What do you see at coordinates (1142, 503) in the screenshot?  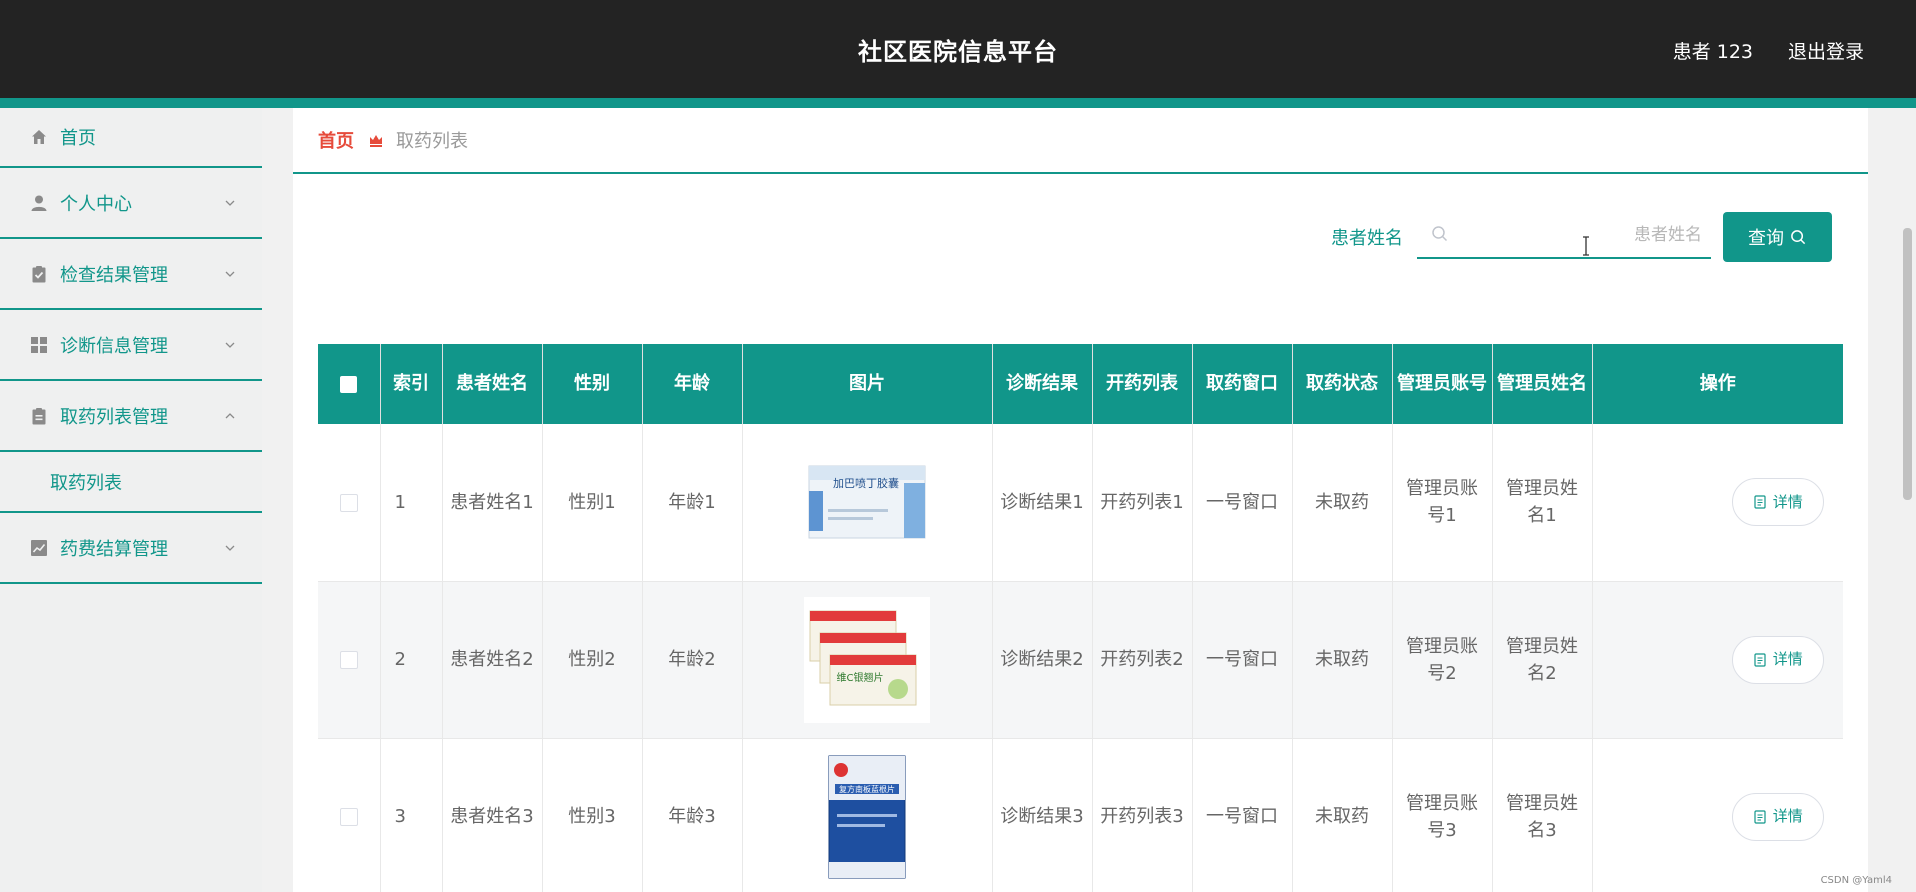 I see `cell-prescription: 开药列表1` at bounding box center [1142, 503].